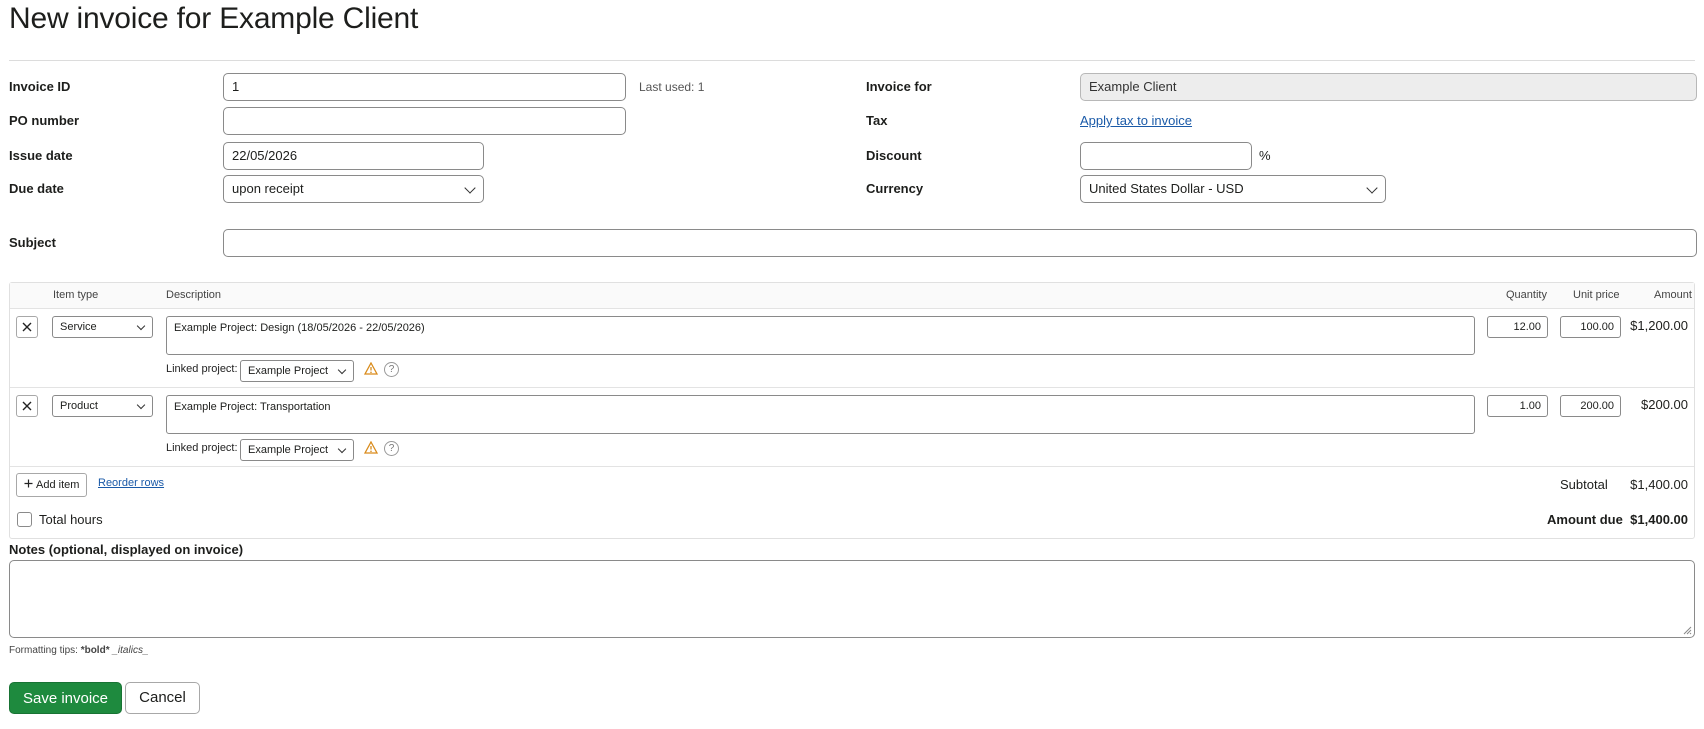 The width and height of the screenshot is (1704, 729). What do you see at coordinates (58, 485) in the screenshot?
I see `add-item-label: Add item` at bounding box center [58, 485].